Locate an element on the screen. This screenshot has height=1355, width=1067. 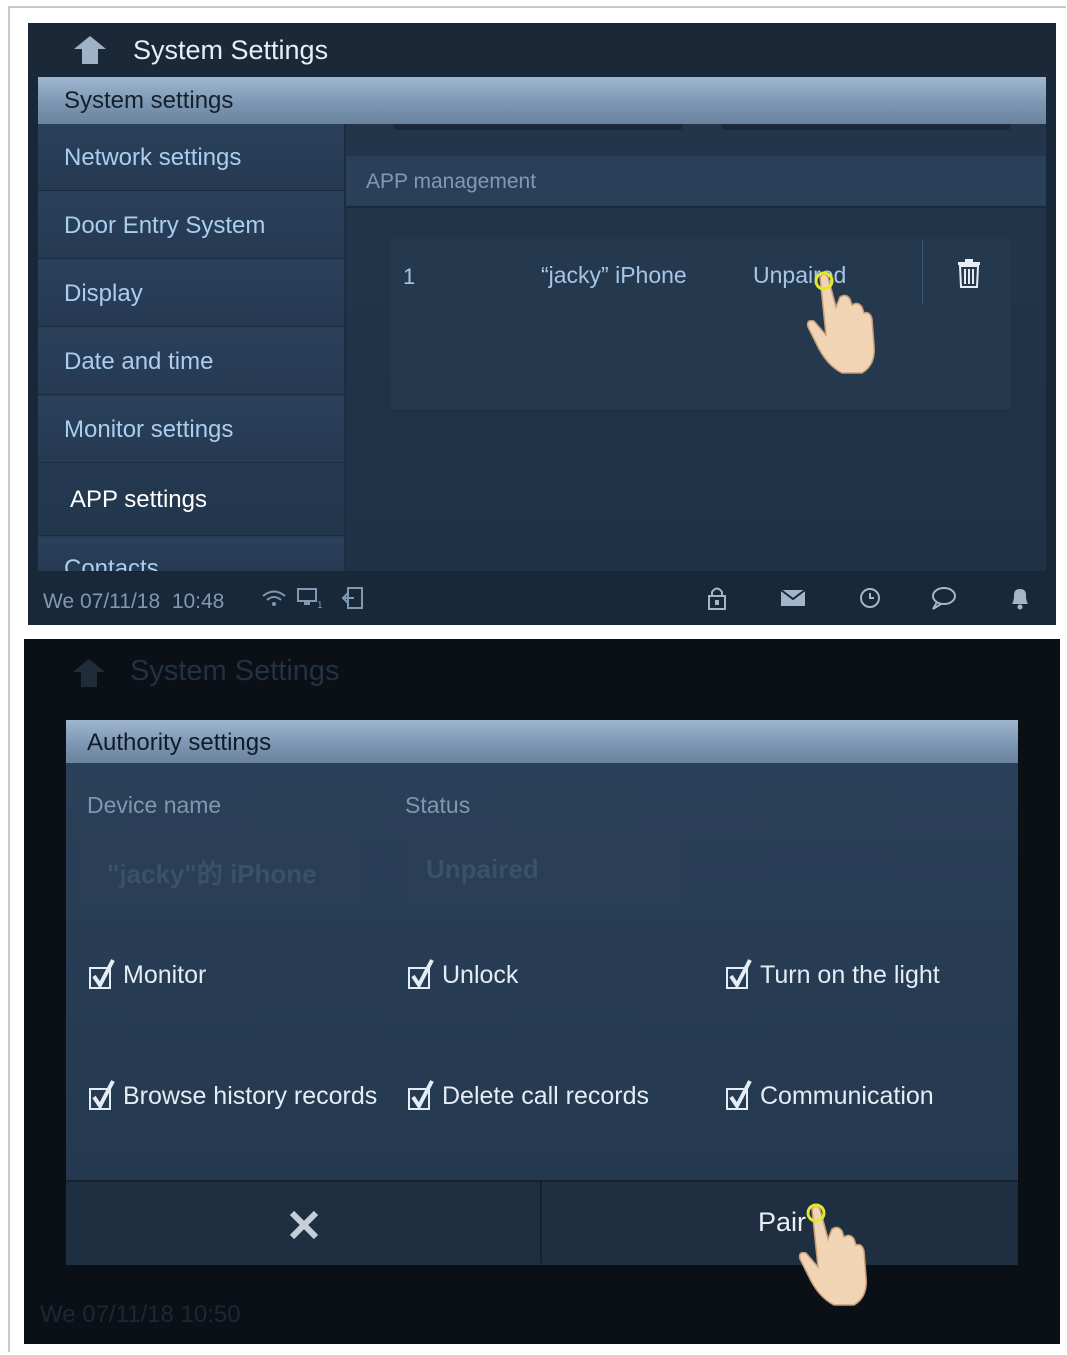
chat-icon is located at coordinates (943, 598).